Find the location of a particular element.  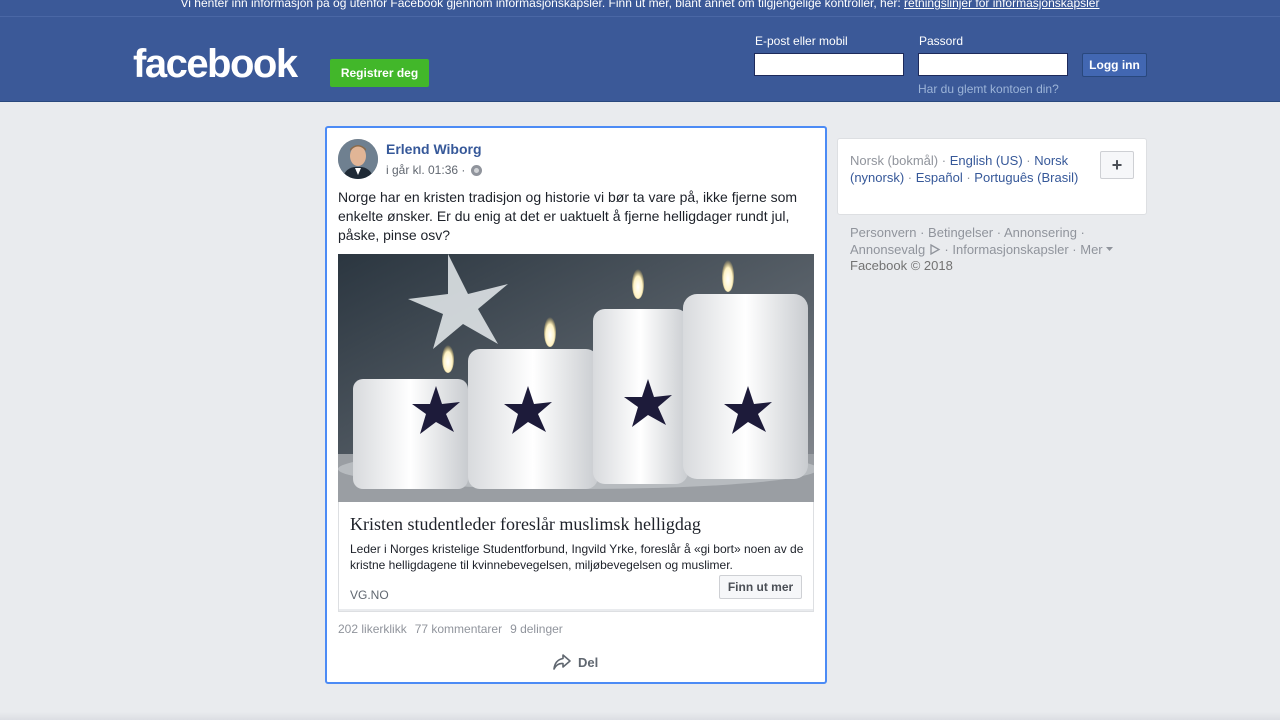

chevron-down-icon is located at coordinates (1110, 249).